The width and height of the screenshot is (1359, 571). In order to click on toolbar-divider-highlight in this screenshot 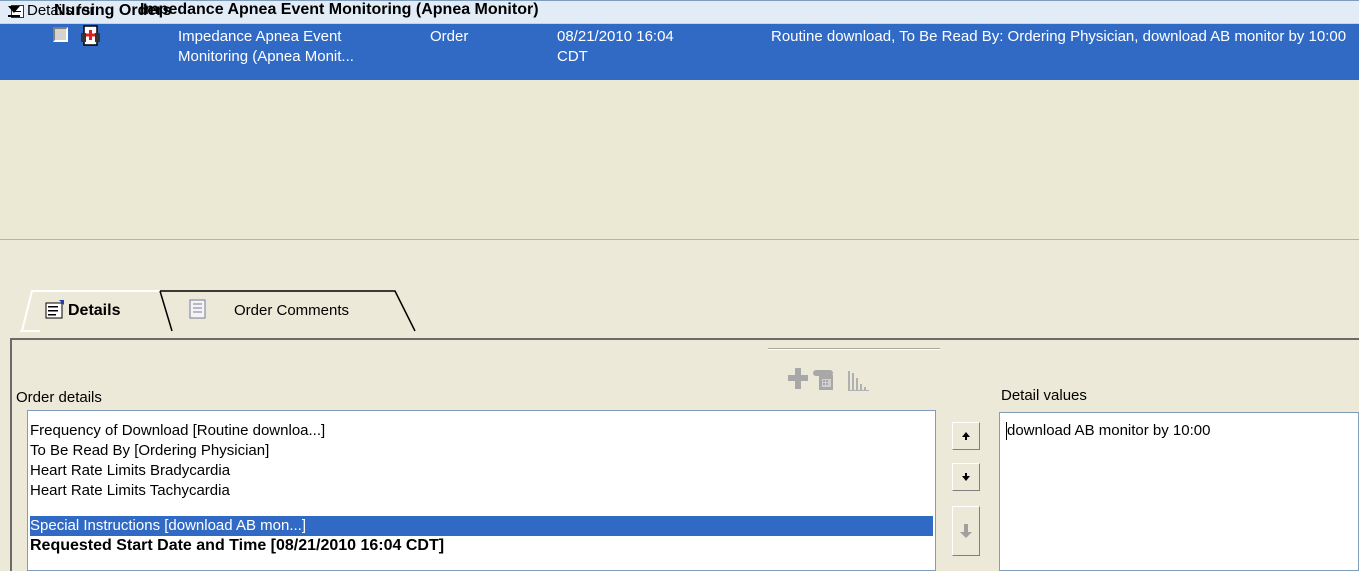, I will do `click(854, 349)`.